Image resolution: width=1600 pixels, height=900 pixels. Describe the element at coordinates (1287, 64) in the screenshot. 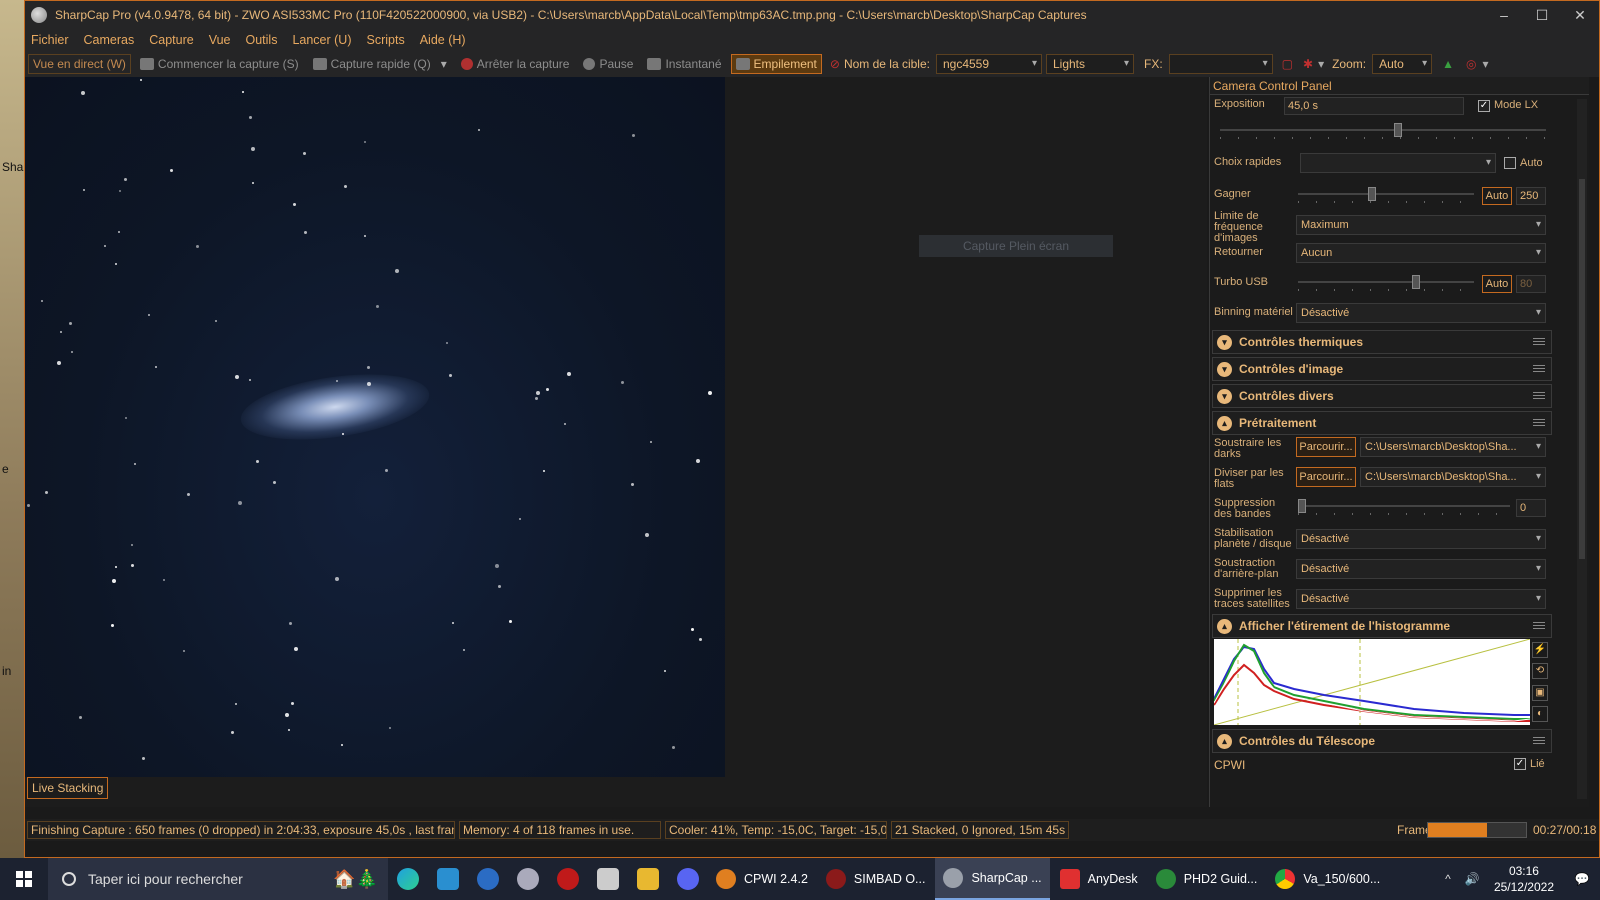

I see `reticle-icon: ▢` at that location.